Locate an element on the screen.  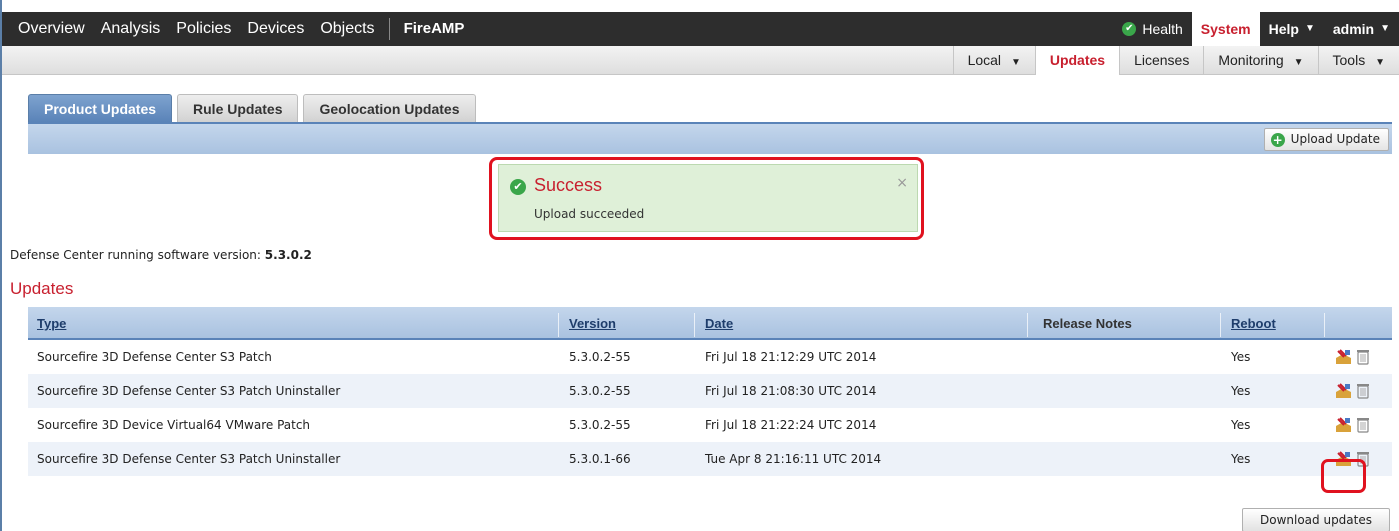
nav-health: ✔ Health is located at coordinates (1152, 29).